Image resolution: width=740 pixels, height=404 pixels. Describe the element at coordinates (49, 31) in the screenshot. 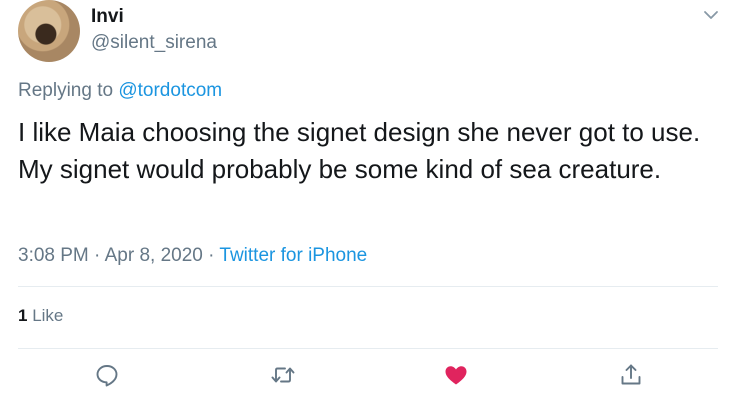

I see `avatar` at that location.